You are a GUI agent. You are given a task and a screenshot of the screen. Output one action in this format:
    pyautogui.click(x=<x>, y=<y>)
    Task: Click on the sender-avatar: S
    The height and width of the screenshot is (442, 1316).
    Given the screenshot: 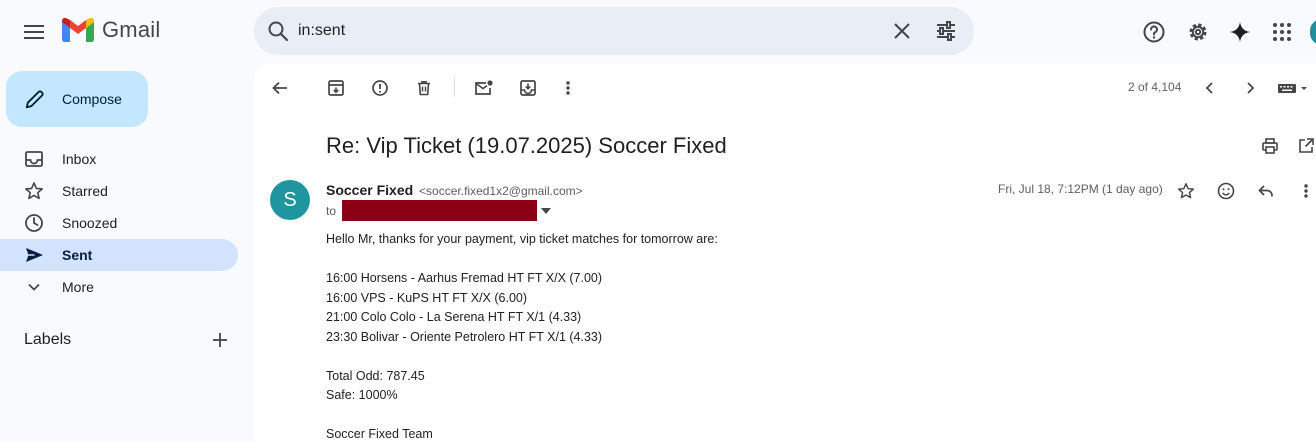 What is the action you would take?
    pyautogui.click(x=290, y=200)
    